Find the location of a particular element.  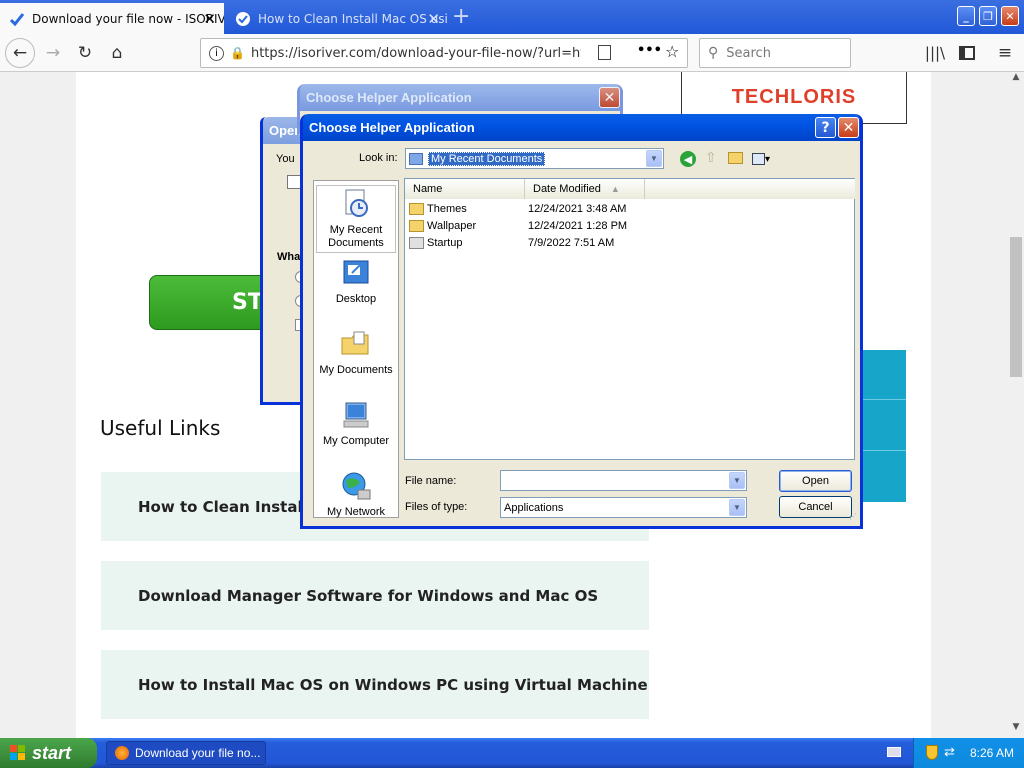

recent-folder-icon is located at coordinates (416, 158).